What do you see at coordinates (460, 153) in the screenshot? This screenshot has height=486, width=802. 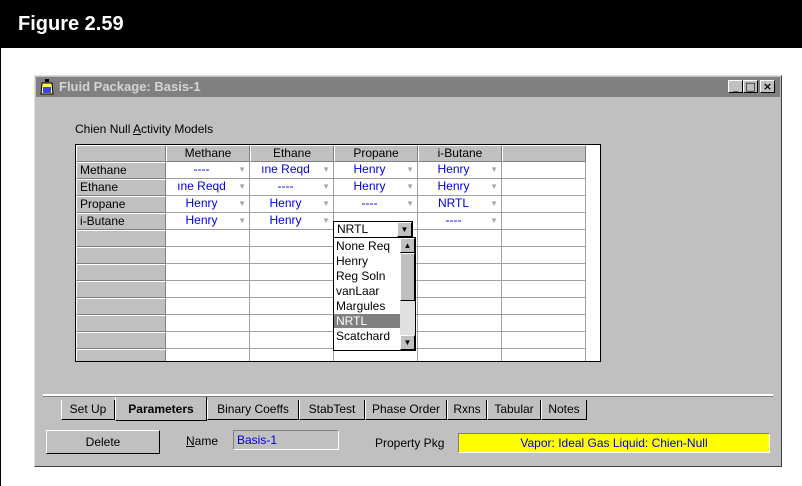 I see `column-header: i-Butane` at bounding box center [460, 153].